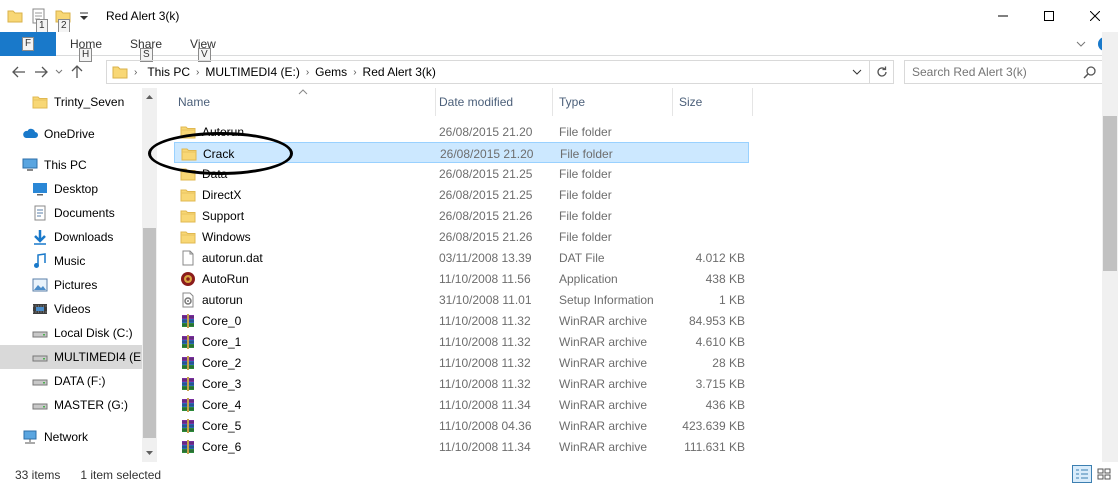 The image size is (1118, 487). Describe the element at coordinates (461, 131) in the screenshot. I see `table-row: Autorun 26/08/2015 21.20 File folder` at that location.